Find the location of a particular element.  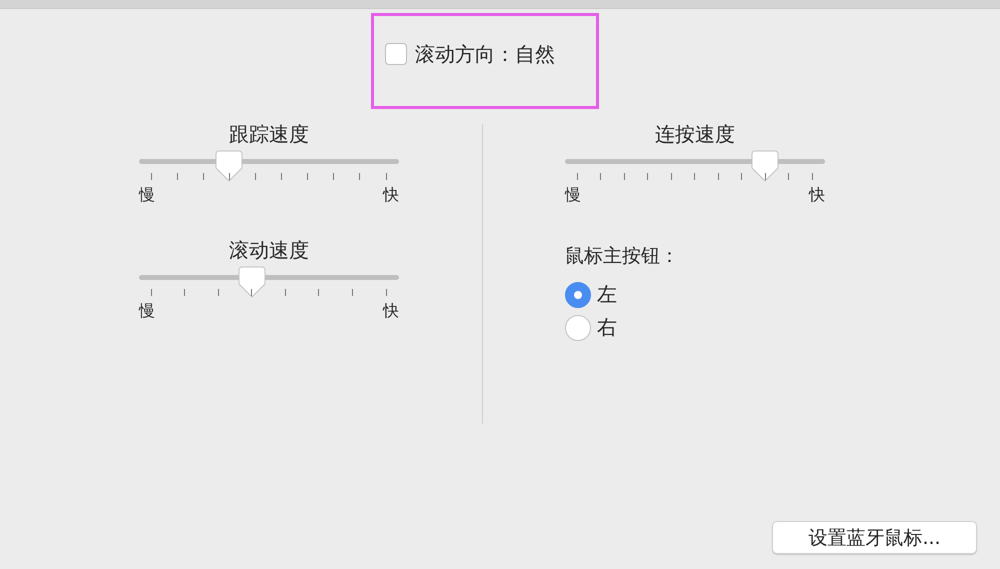

checkbox is located at coordinates (396, 54).